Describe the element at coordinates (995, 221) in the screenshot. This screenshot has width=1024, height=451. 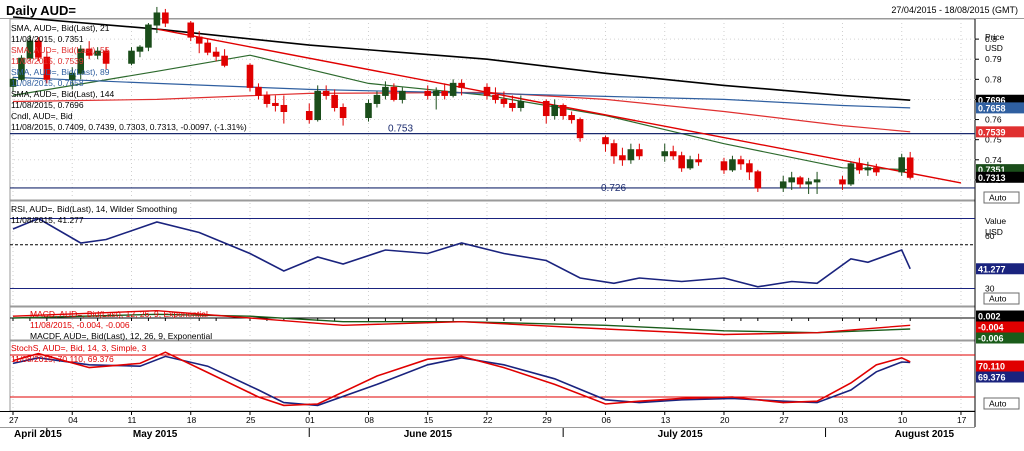
I see `rsi-axis-title: Value` at that location.